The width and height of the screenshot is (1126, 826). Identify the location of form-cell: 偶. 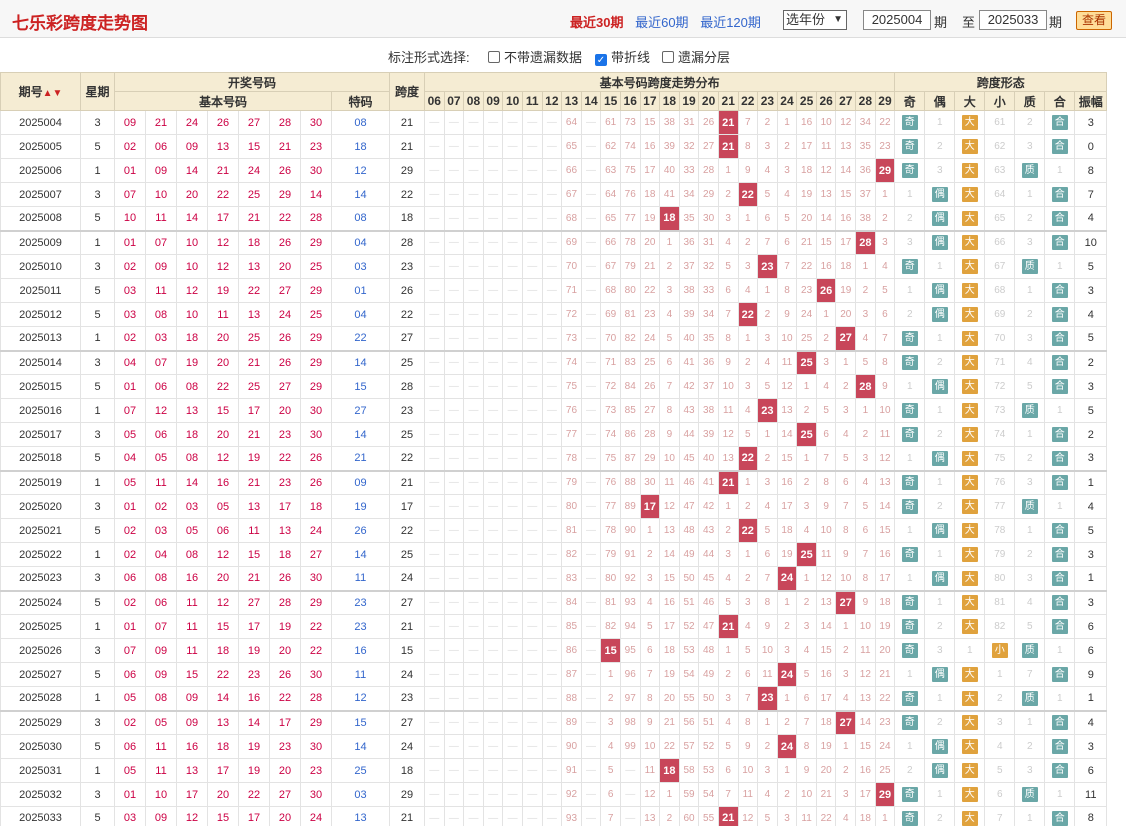
(940, 290).